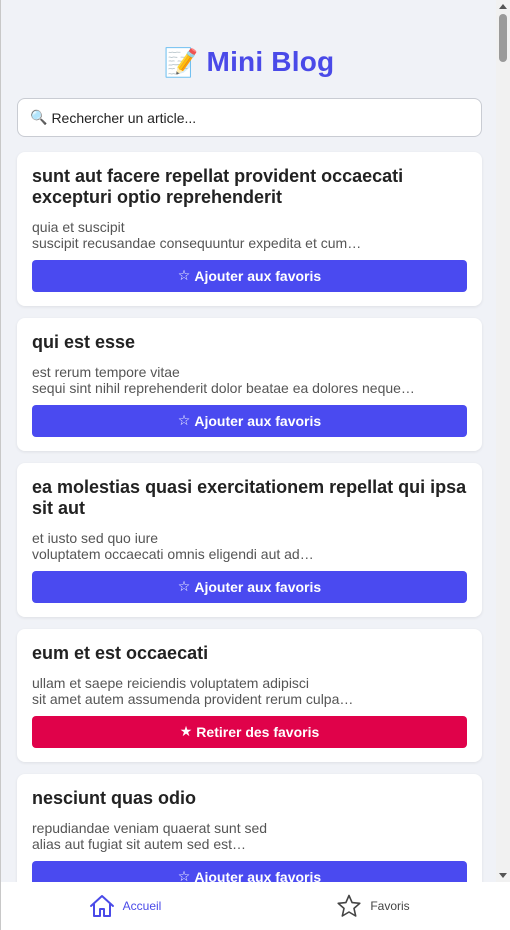 The image size is (510, 930). What do you see at coordinates (503, 875) in the screenshot?
I see `scroll-down-icon` at bounding box center [503, 875].